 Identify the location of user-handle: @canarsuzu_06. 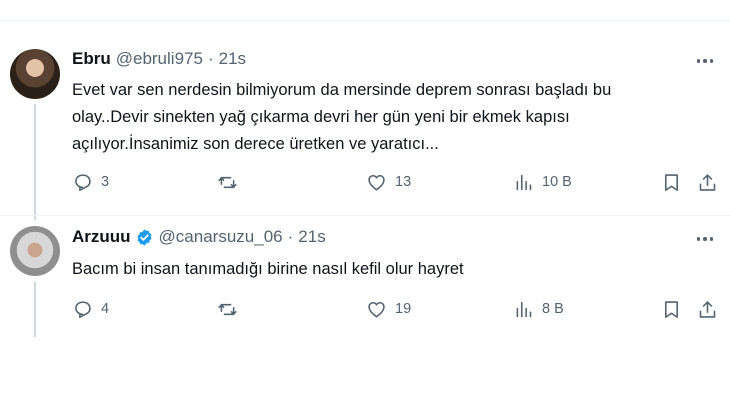
(221, 237).